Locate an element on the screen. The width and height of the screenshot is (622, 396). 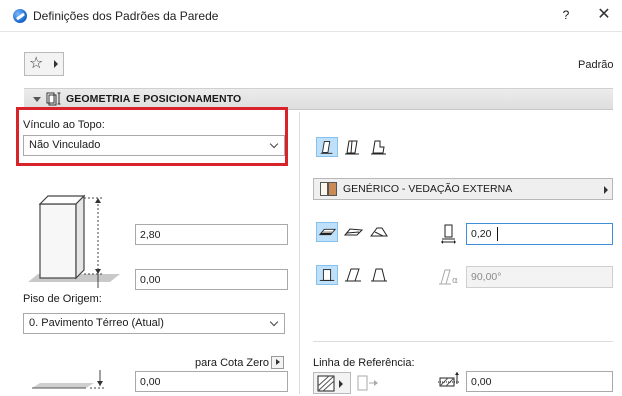
straight-wall-method-button is located at coordinates (327, 147).